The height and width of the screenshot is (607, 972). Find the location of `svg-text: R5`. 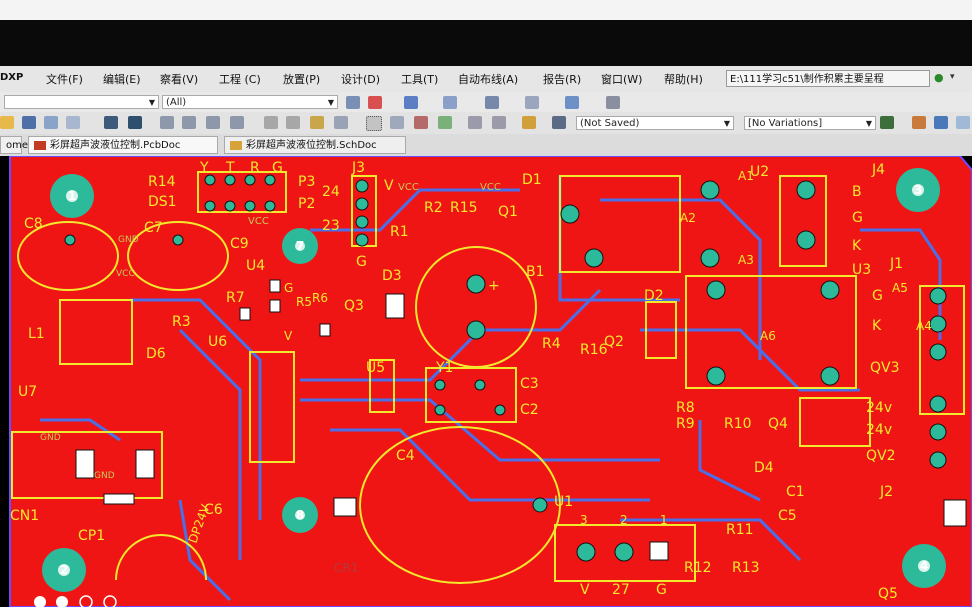

svg-text: R5 is located at coordinates (304, 302).